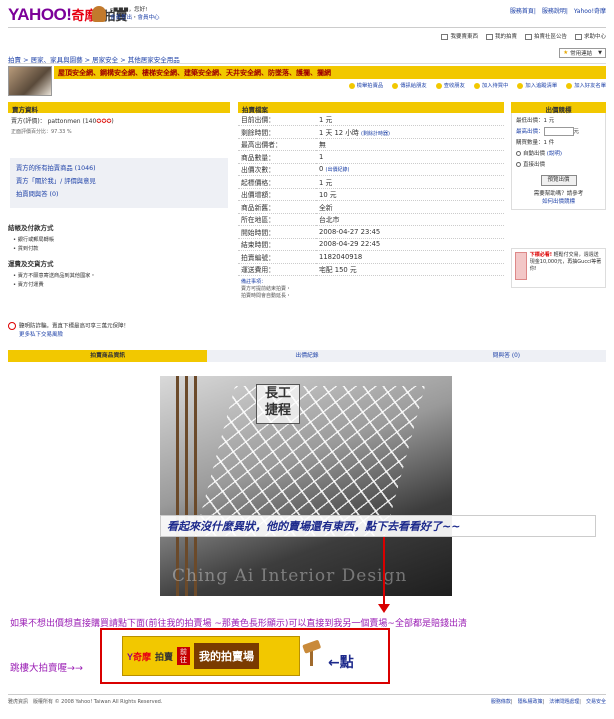 The height and width of the screenshot is (719, 614). What do you see at coordinates (184, 656) in the screenshot?
I see `banner-go: 前往` at bounding box center [184, 656].